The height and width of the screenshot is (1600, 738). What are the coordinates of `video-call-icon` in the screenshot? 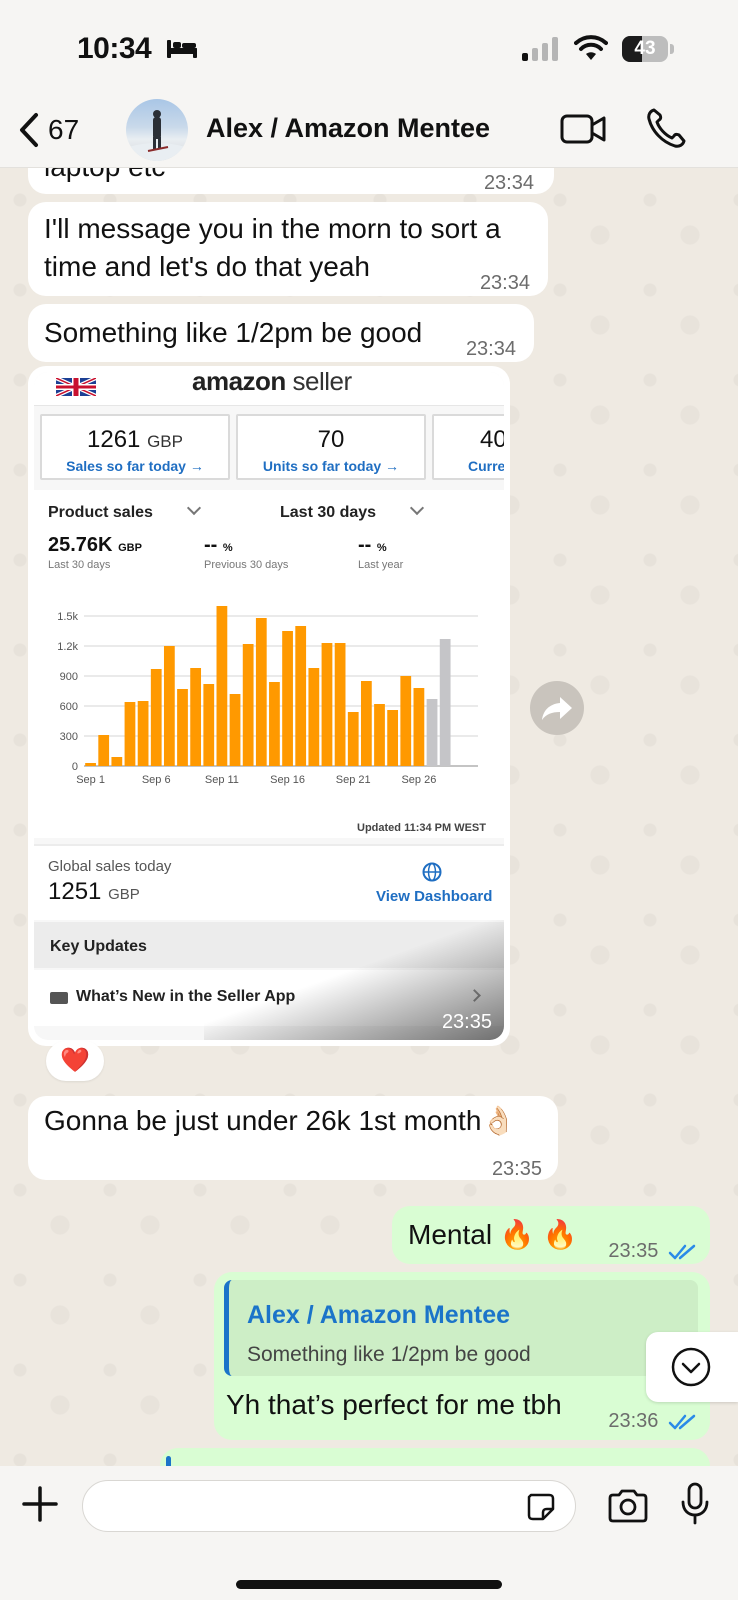 It's located at (583, 129).